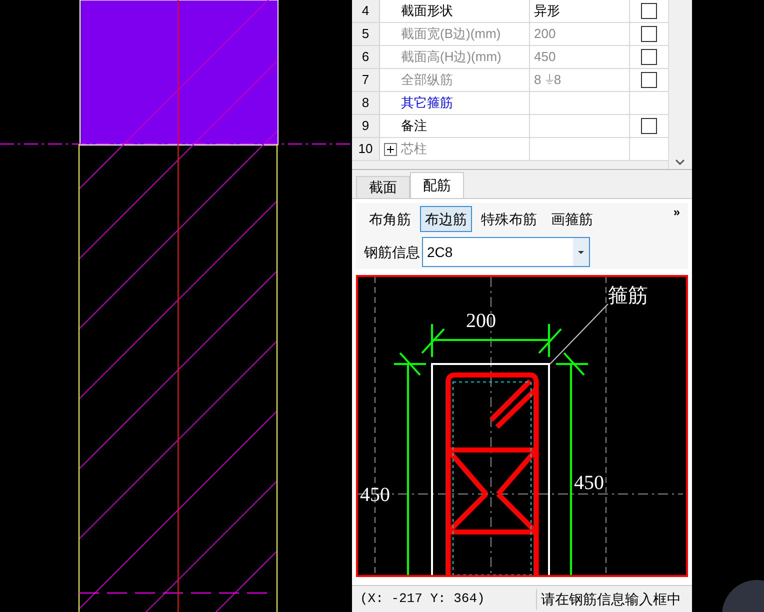 This screenshot has height=612, width=764. Describe the element at coordinates (366, 103) in the screenshot. I see `row-number: 8` at that location.